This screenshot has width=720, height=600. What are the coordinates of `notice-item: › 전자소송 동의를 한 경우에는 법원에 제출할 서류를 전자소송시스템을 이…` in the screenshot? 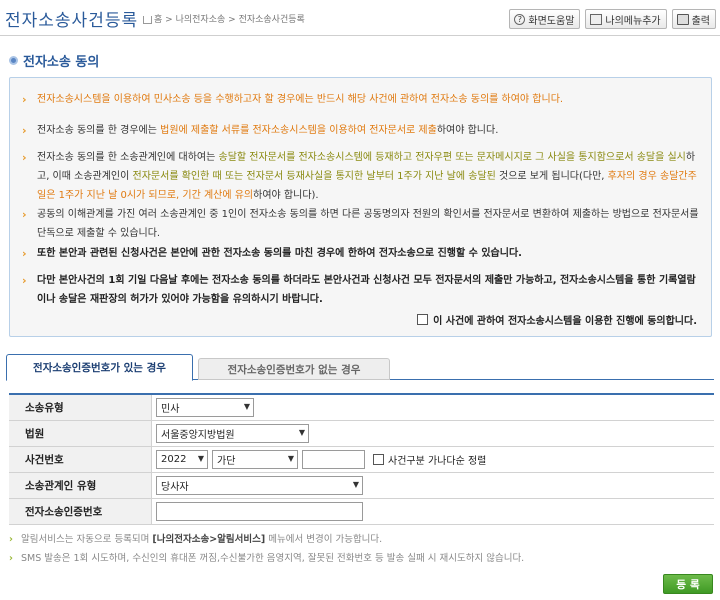 It's located at (362, 130).